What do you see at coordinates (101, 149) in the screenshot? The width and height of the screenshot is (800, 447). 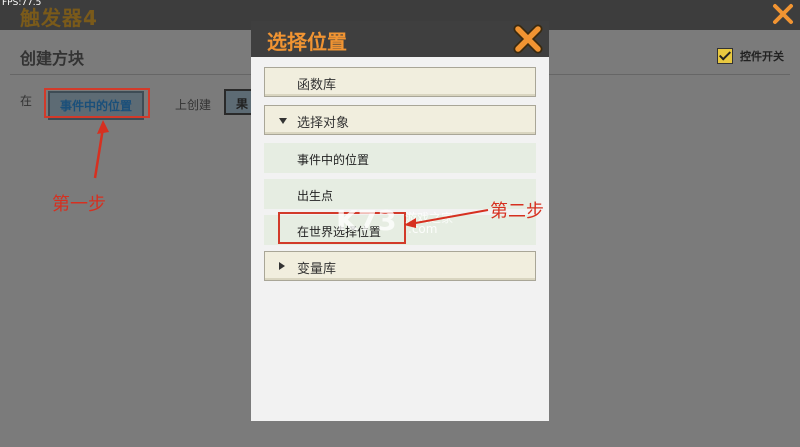 I see `step1-arrow` at bounding box center [101, 149].